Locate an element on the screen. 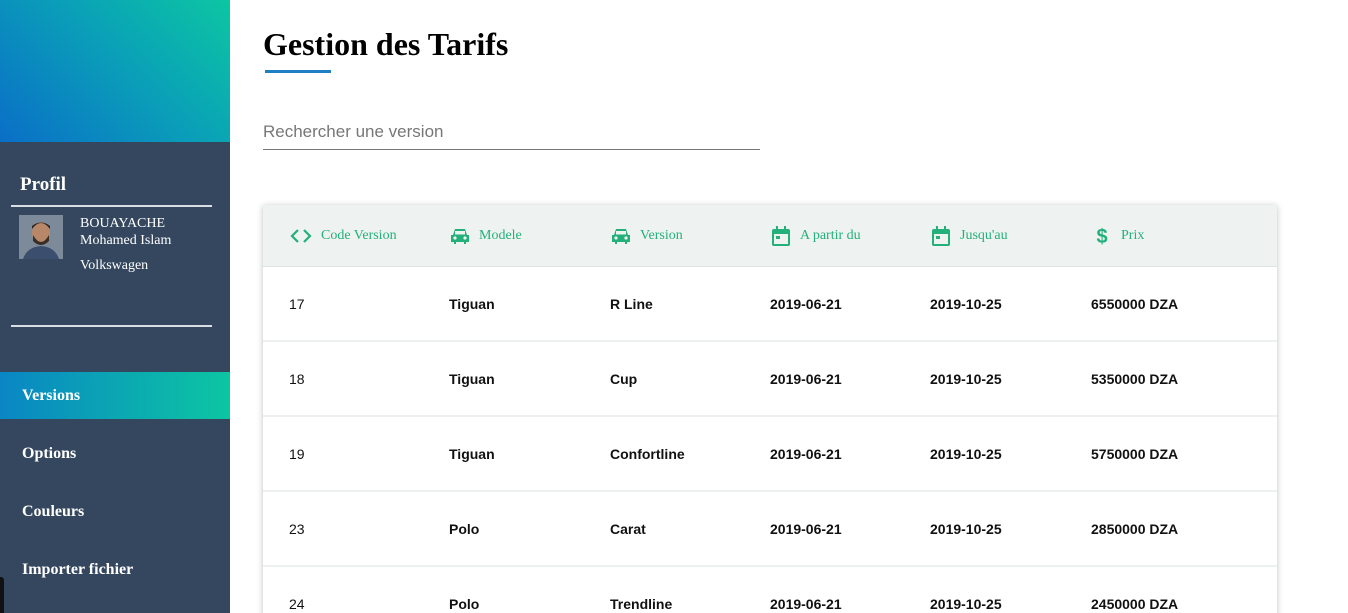 The width and height of the screenshot is (1348, 613). cell-code: 18 is located at coordinates (297, 378).